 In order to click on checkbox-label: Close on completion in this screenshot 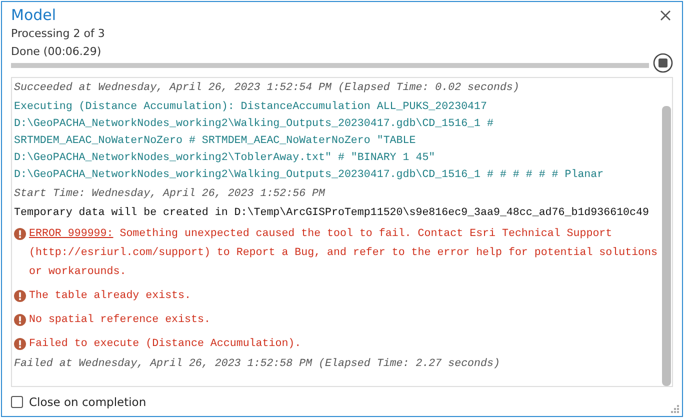, I will do `click(87, 402)`.